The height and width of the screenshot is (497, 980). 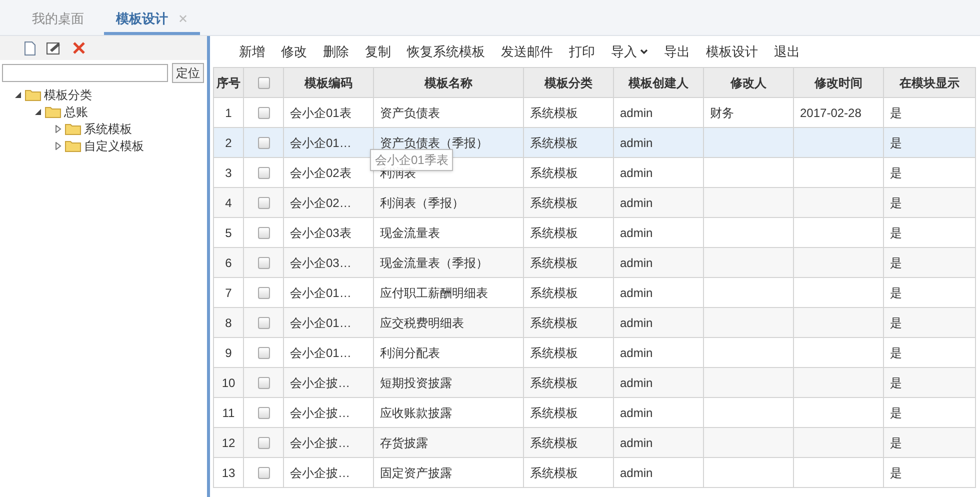 I want to click on toolbar-button: 复制, so click(x=378, y=52).